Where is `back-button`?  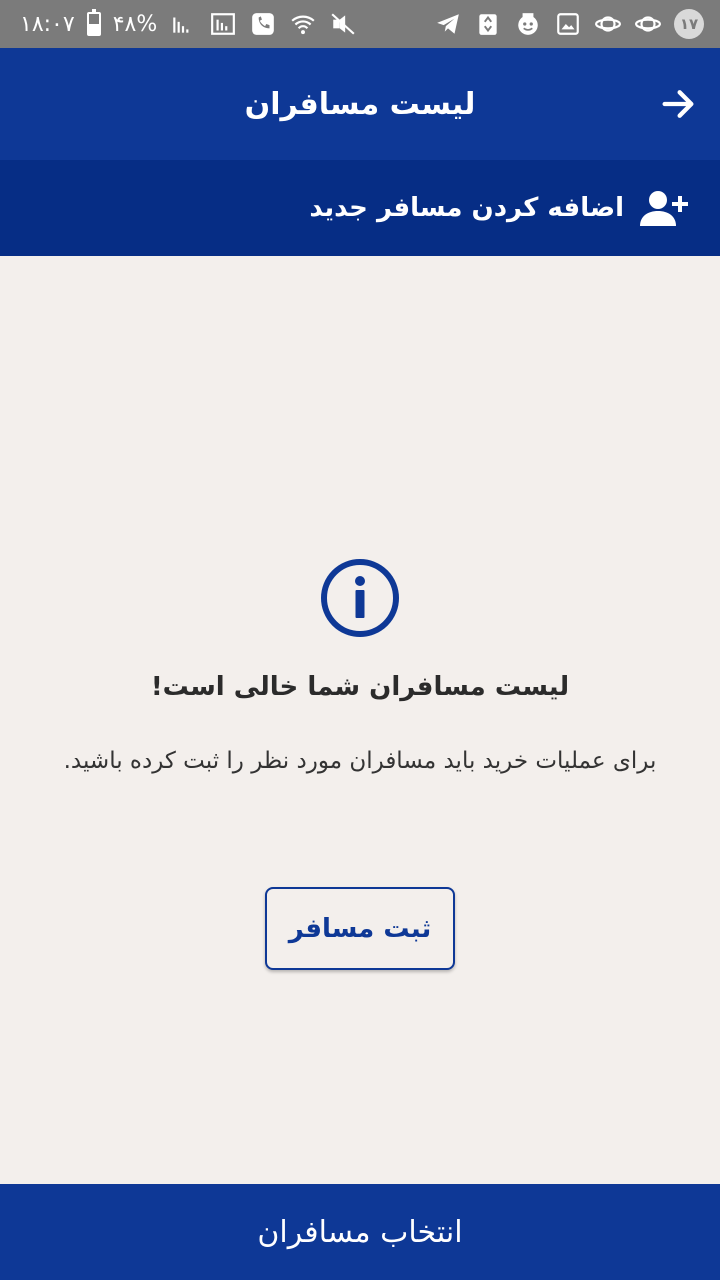
back-button is located at coordinates (678, 104).